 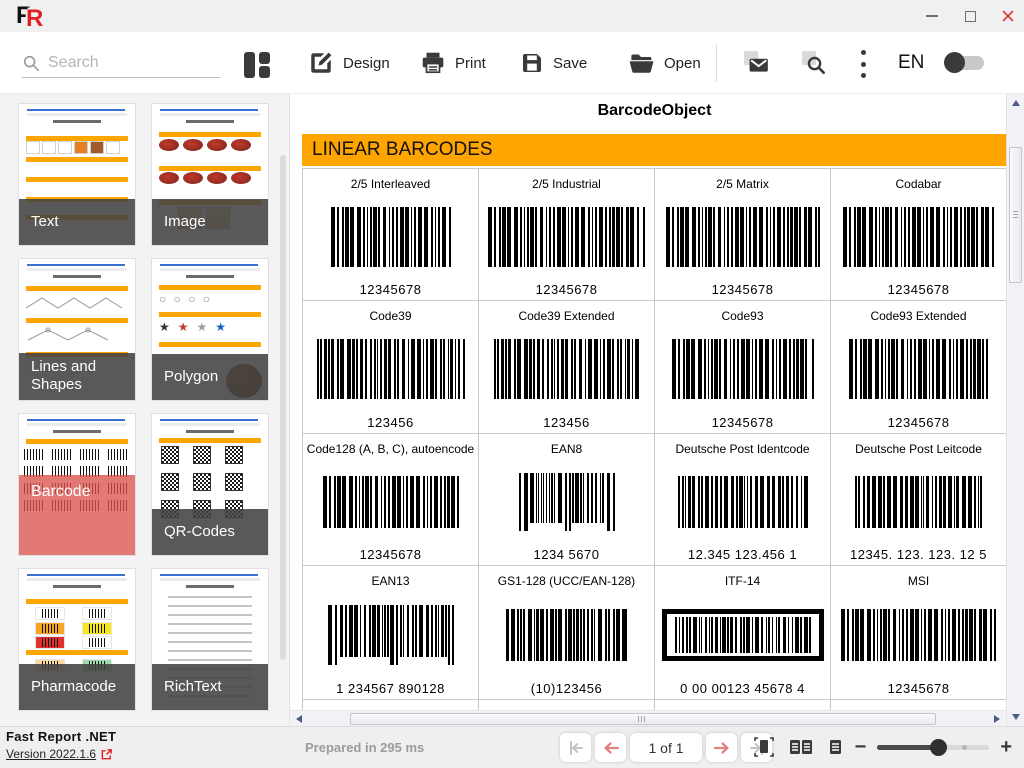 What do you see at coordinates (666, 747) in the screenshot?
I see `page-indicator: 1 of 1` at bounding box center [666, 747].